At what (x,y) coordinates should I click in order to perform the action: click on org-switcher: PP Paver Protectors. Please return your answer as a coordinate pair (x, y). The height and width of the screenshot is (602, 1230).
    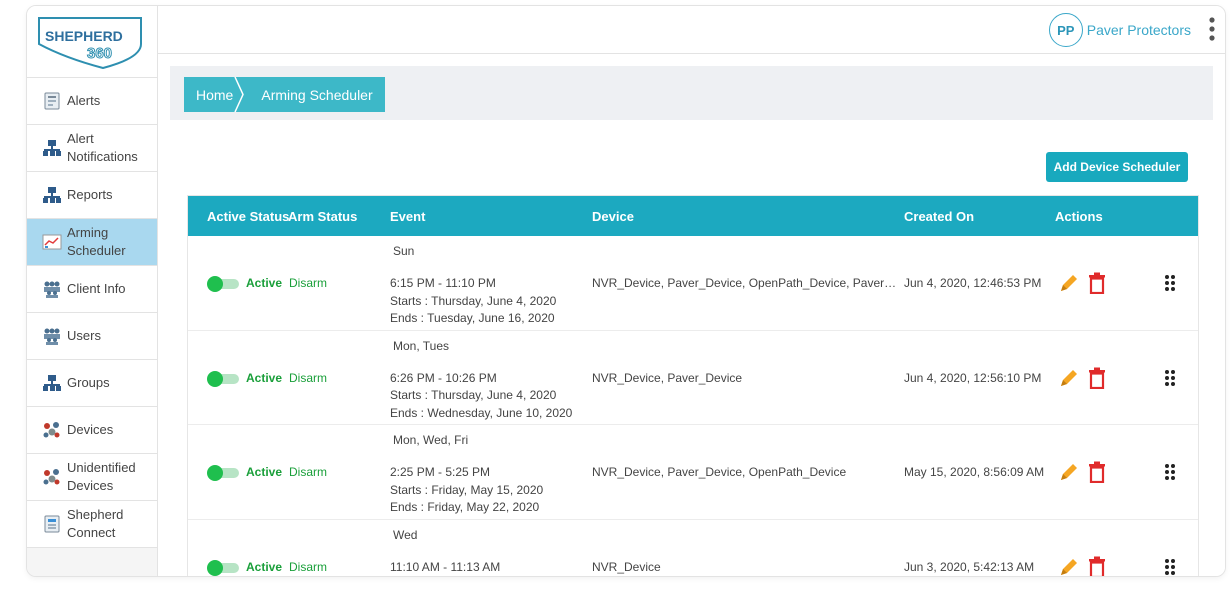
    Looking at the image, I should click on (1119, 30).